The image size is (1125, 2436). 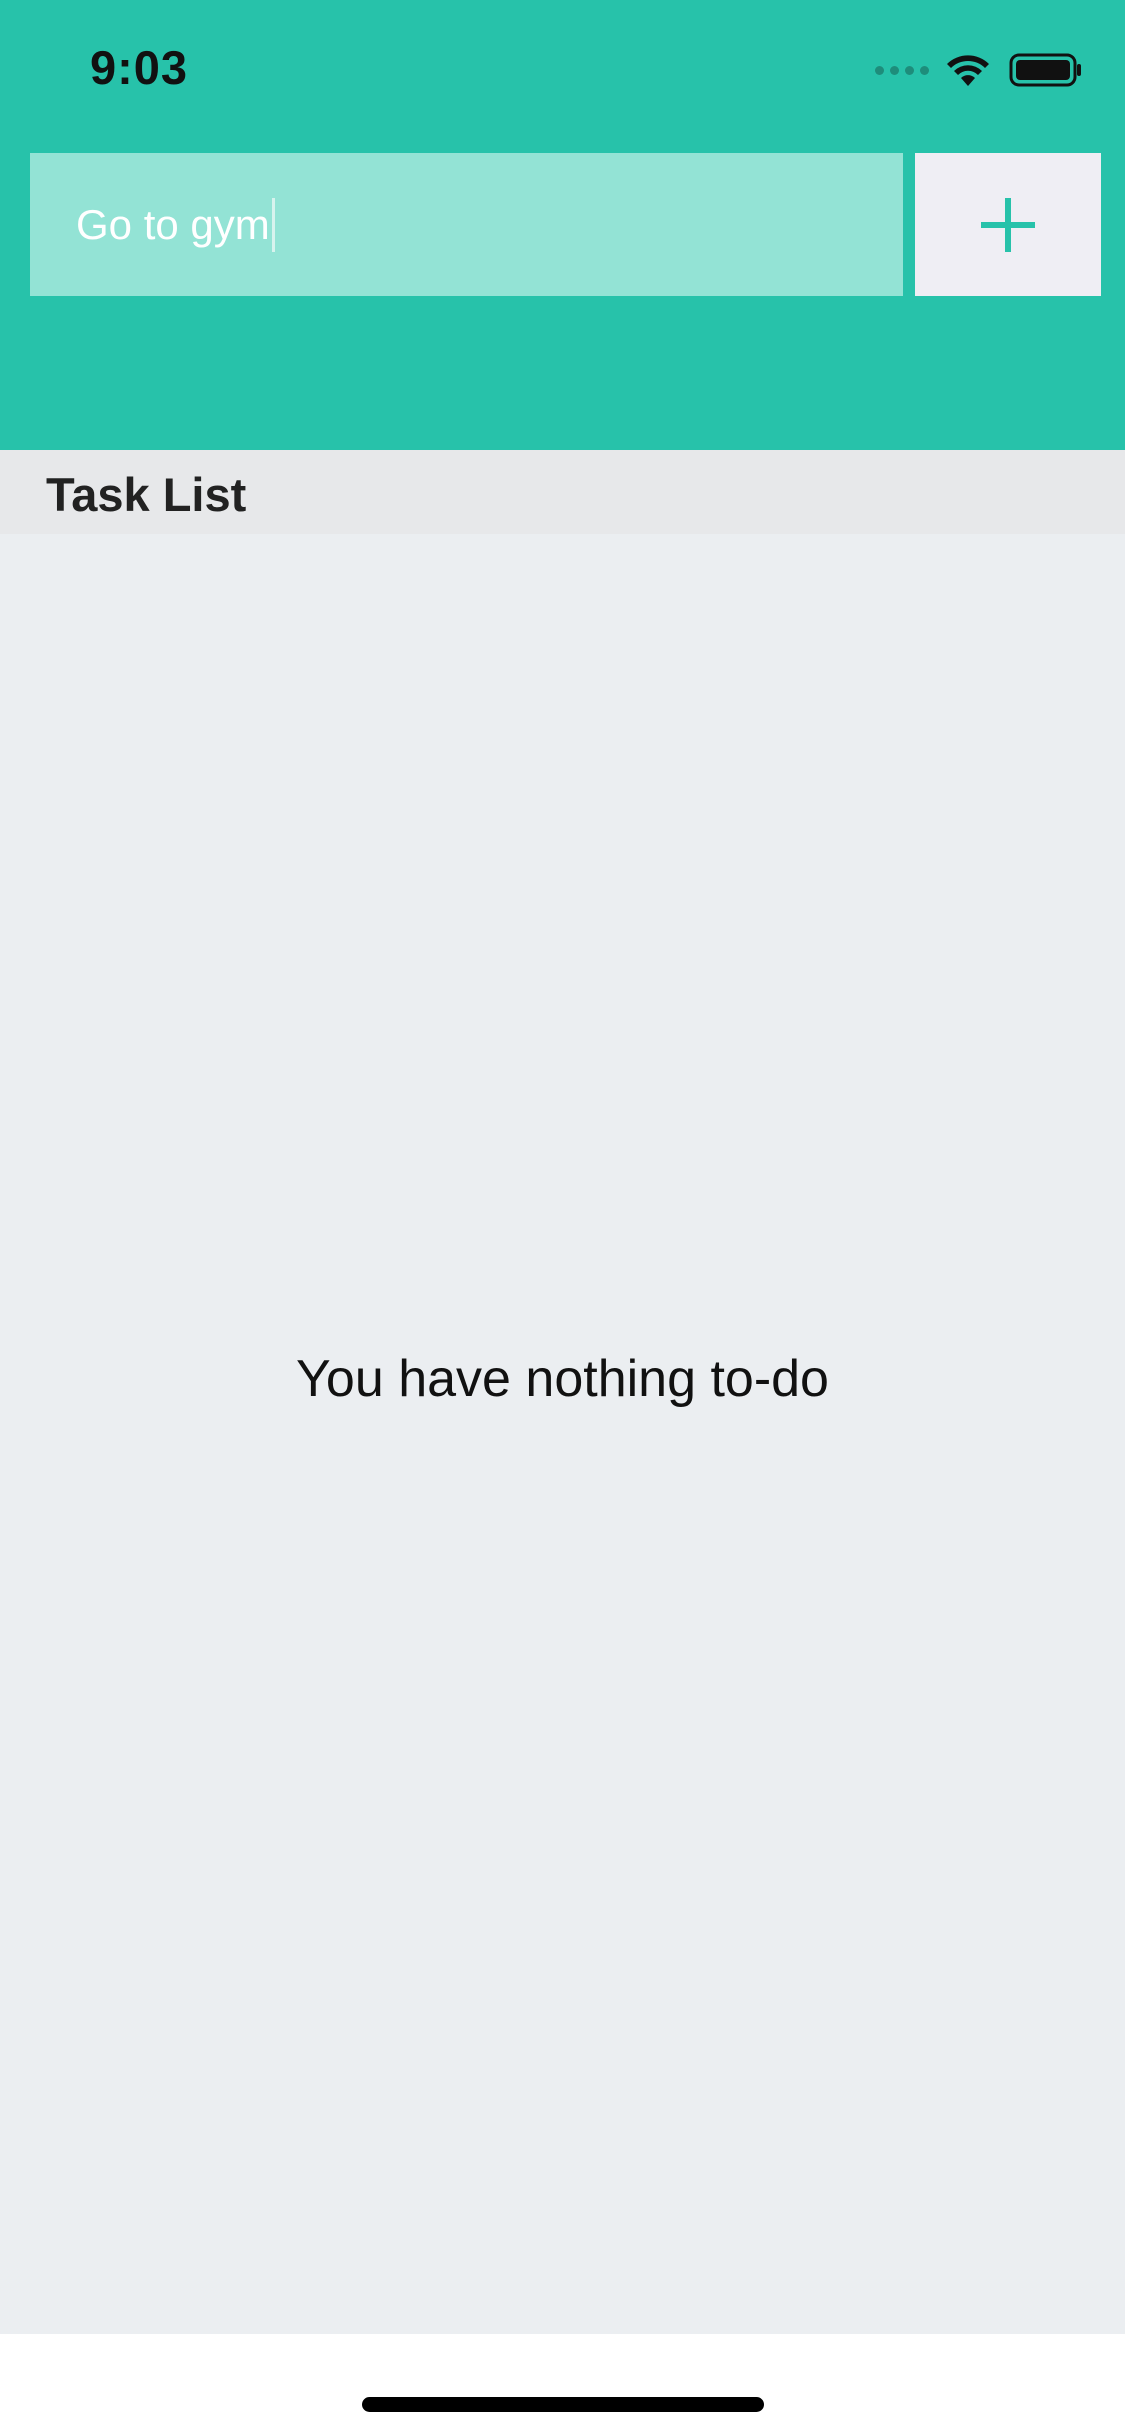 What do you see at coordinates (139, 67) in the screenshot?
I see `status-time: 9:03` at bounding box center [139, 67].